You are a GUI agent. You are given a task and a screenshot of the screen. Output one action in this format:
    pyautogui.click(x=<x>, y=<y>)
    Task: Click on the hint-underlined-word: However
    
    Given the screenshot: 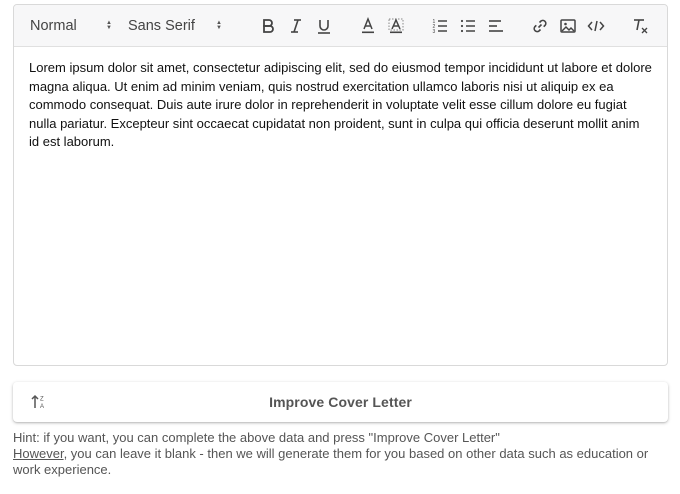 What is the action you would take?
    pyautogui.click(x=38, y=453)
    